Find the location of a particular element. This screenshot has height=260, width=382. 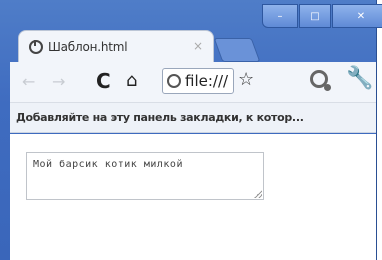

extension-icon is located at coordinates (320, 80).